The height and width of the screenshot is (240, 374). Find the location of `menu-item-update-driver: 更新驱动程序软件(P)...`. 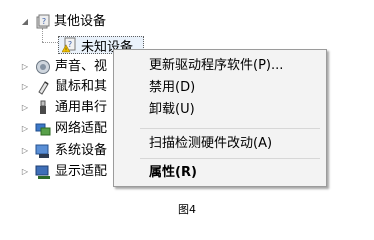

menu-item-update-driver: 更新驱动程序软件(P)... is located at coordinates (216, 66).